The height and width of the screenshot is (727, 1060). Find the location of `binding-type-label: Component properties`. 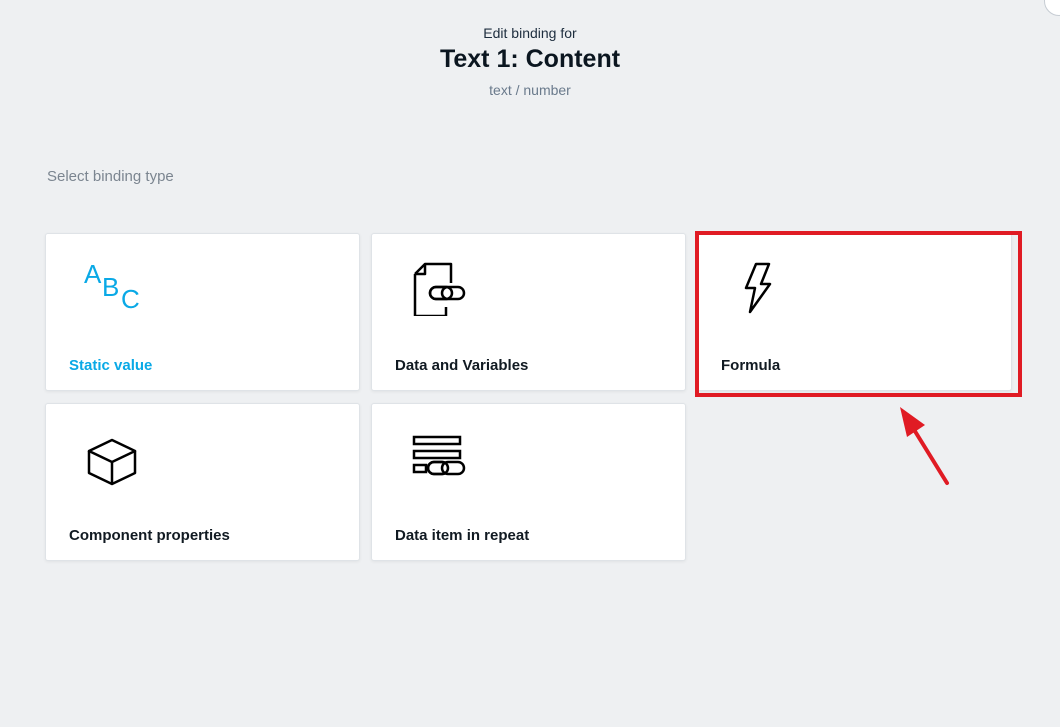

binding-type-label: Component properties is located at coordinates (149, 535).